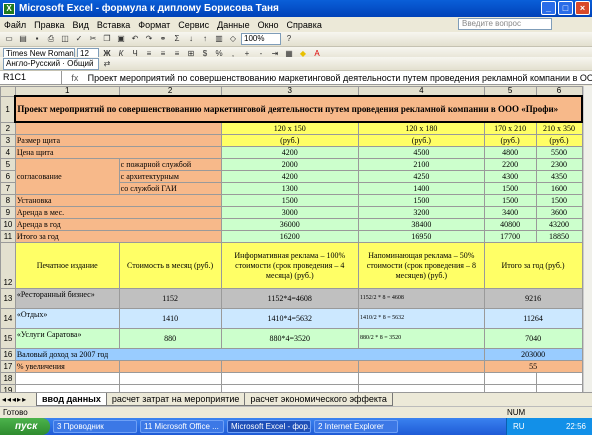  I want to click on row-header: 5, so click(8, 164).